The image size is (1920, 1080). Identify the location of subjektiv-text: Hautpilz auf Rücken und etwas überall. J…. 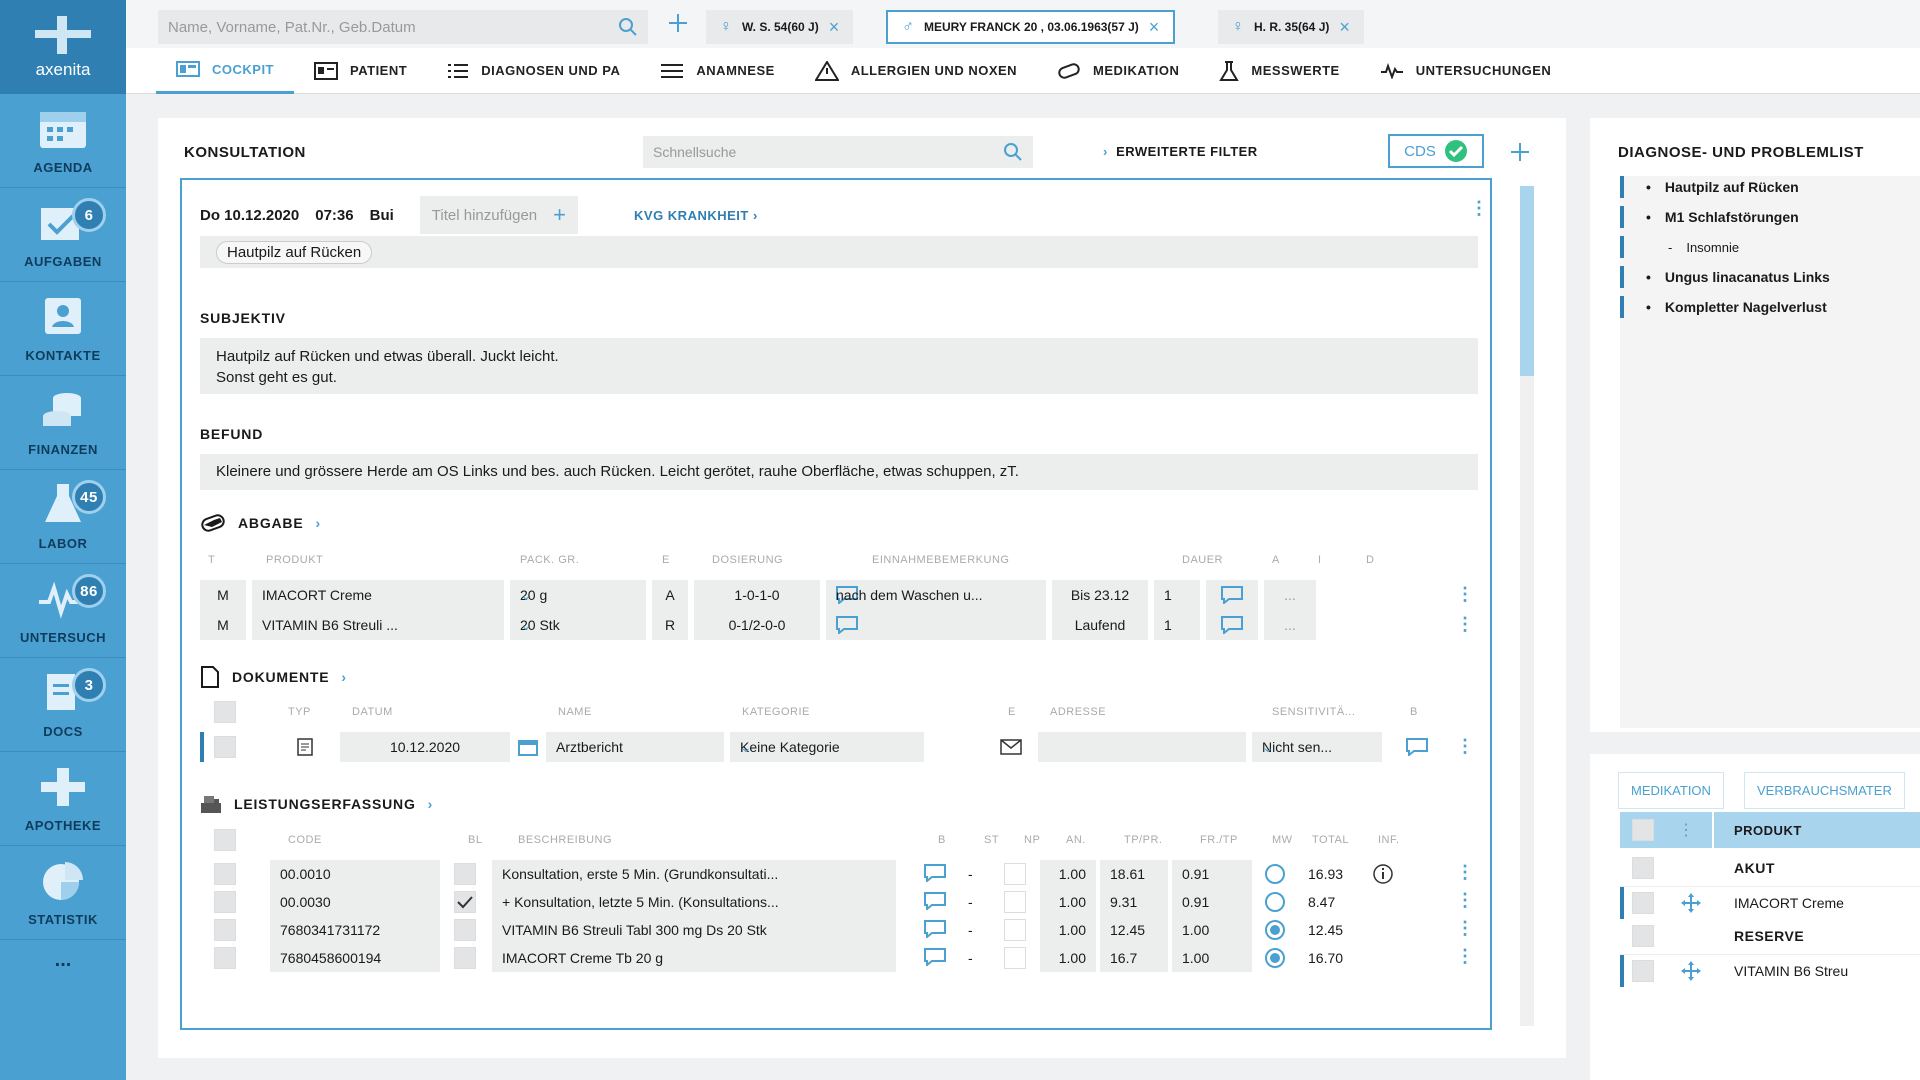
(839, 366).